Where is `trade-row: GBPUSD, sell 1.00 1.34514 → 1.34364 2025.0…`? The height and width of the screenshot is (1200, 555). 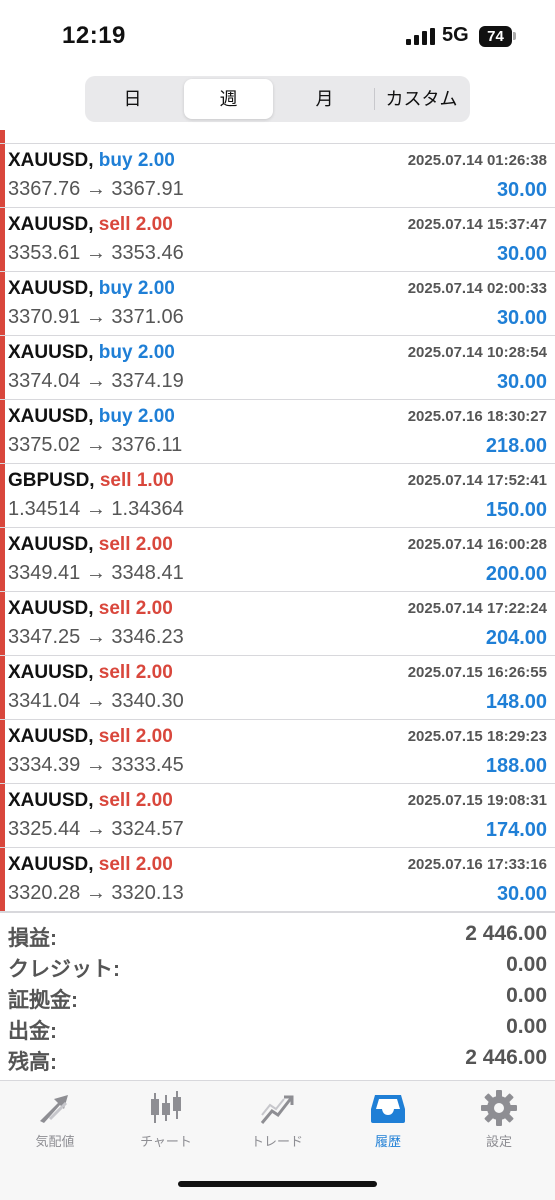 trade-row: GBPUSD, sell 1.00 1.34514 → 1.34364 2025.0… is located at coordinates (277, 496).